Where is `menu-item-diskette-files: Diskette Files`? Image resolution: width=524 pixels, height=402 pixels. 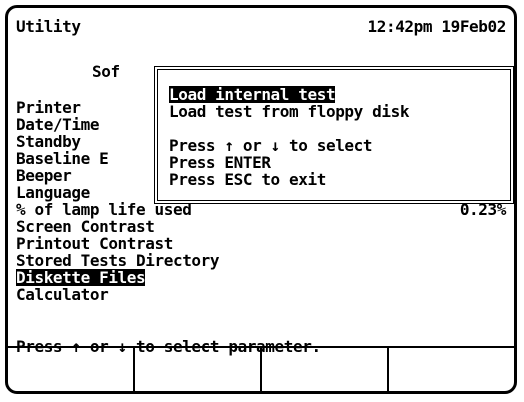
menu-item-diskette-files: Diskette Files is located at coordinates (81, 277).